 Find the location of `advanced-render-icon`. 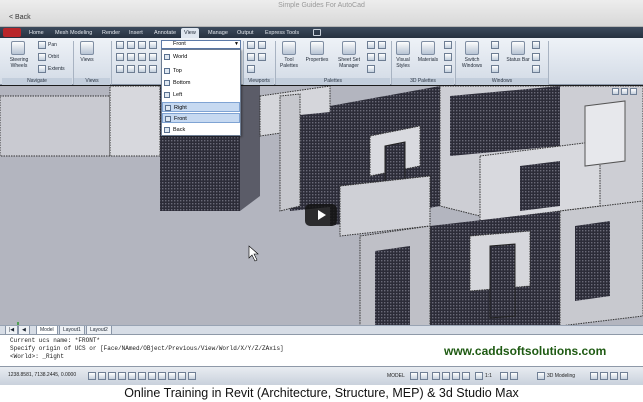

advanced-render-icon is located at coordinates (448, 57).